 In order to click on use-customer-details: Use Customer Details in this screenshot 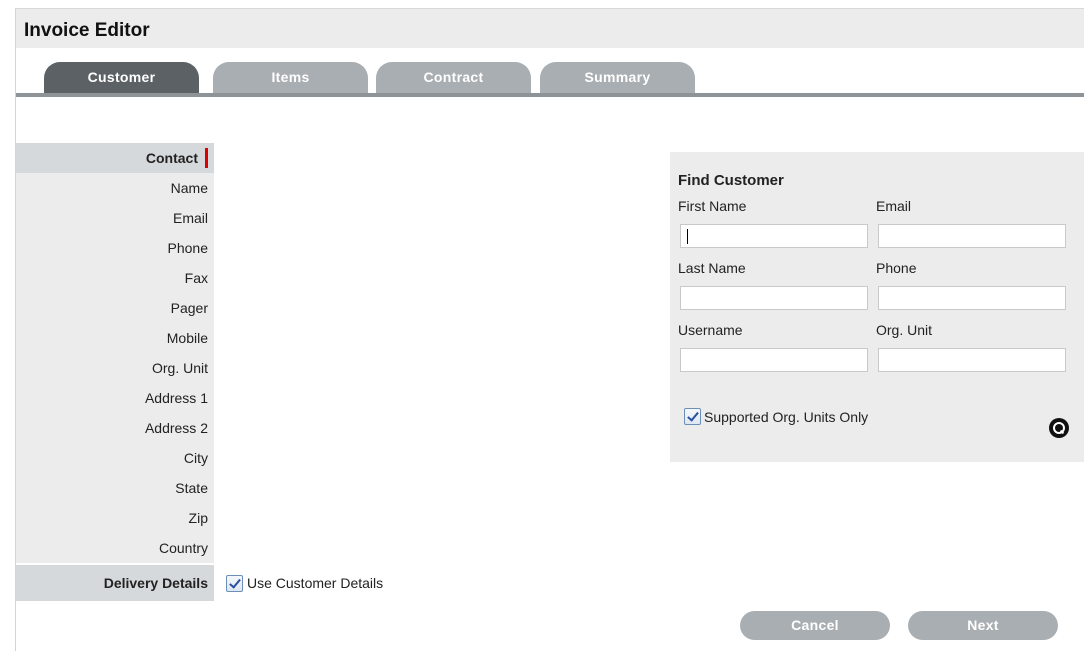, I will do `click(302, 583)`.